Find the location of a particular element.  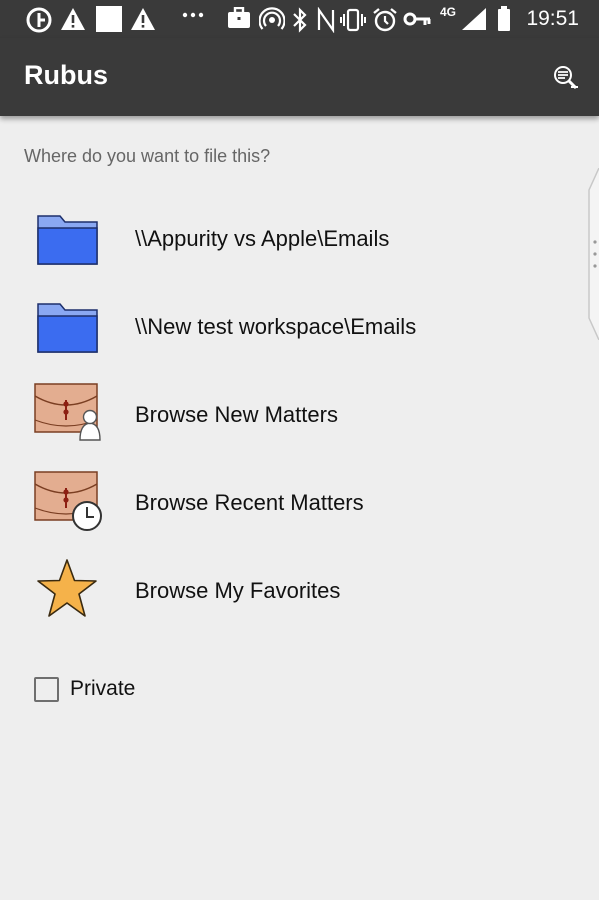

list-item-appurity-emails: \\Appurity vs Apple\Emails is located at coordinates (290, 238).